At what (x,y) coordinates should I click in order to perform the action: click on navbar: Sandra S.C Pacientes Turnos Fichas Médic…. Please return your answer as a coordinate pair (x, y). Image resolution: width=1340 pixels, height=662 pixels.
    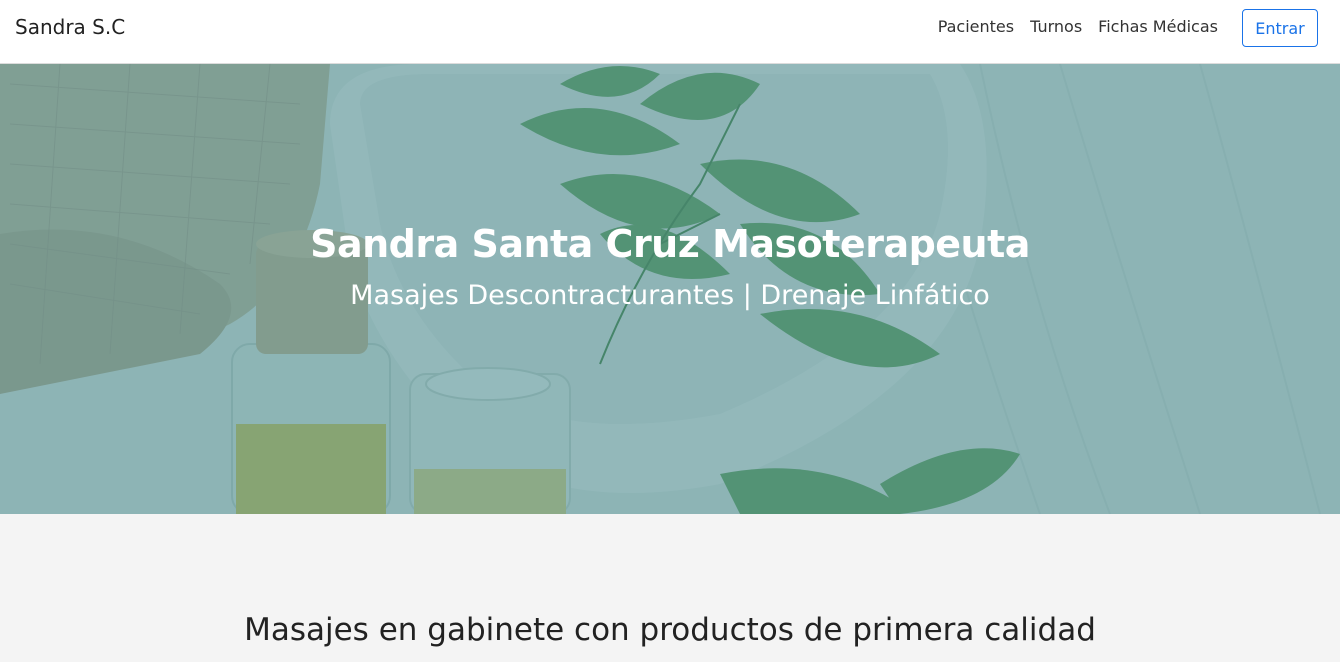
    Looking at the image, I should click on (670, 32).